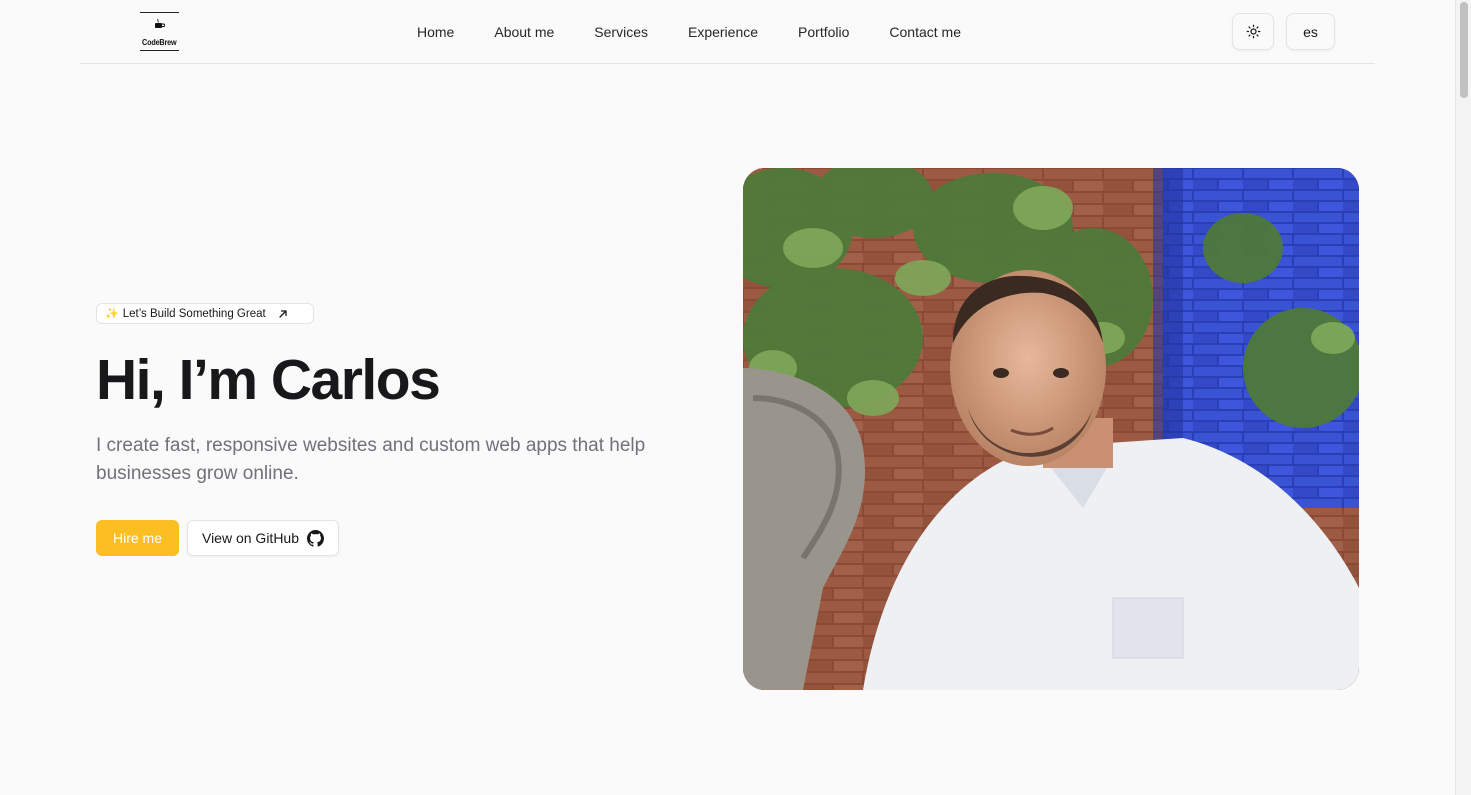 The height and width of the screenshot is (795, 1471). I want to click on nav-home: Home, so click(435, 32).